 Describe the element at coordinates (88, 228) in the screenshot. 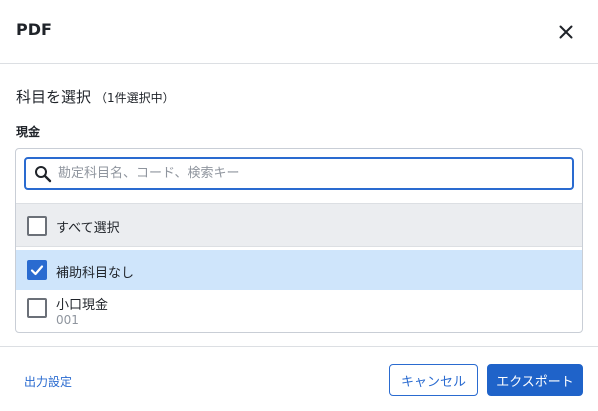

I see `select-all-label: すべて選択` at that location.